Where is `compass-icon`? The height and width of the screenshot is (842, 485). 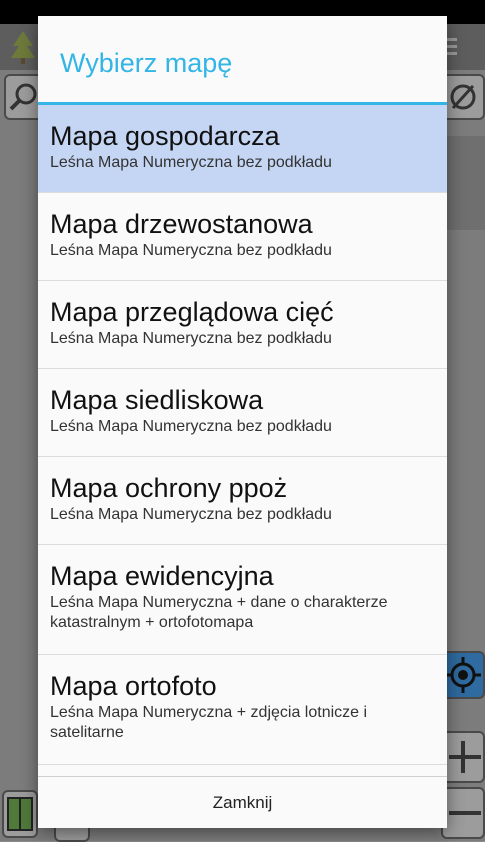 compass-icon is located at coordinates (463, 97).